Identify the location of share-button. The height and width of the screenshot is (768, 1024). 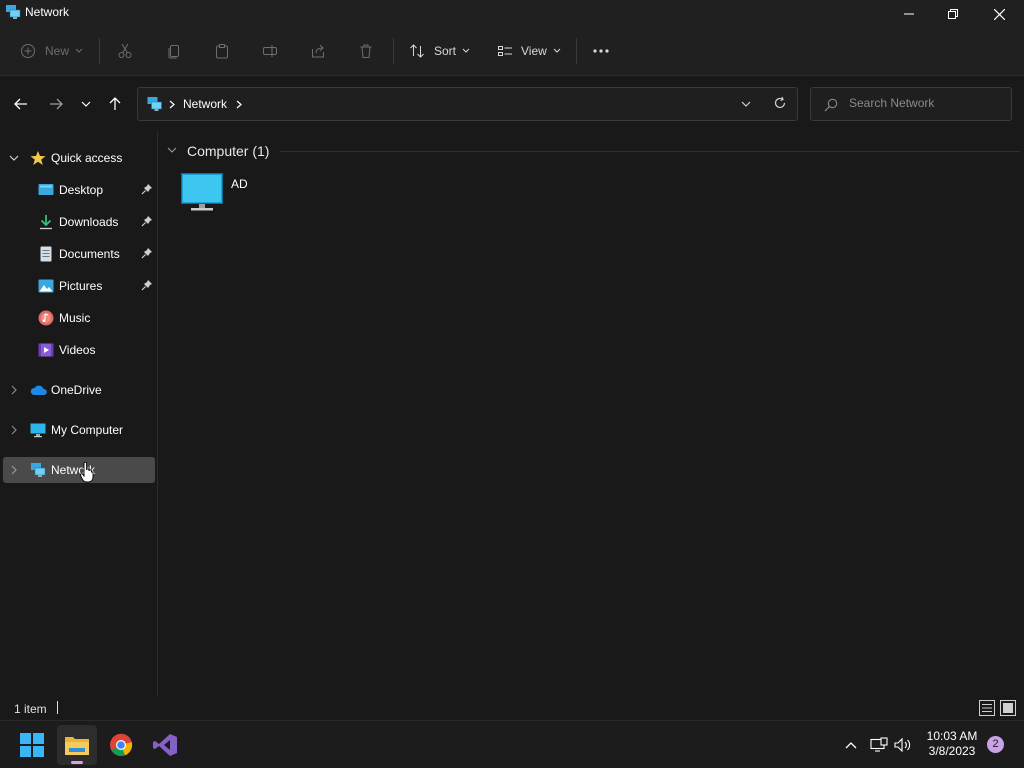
(318, 51).